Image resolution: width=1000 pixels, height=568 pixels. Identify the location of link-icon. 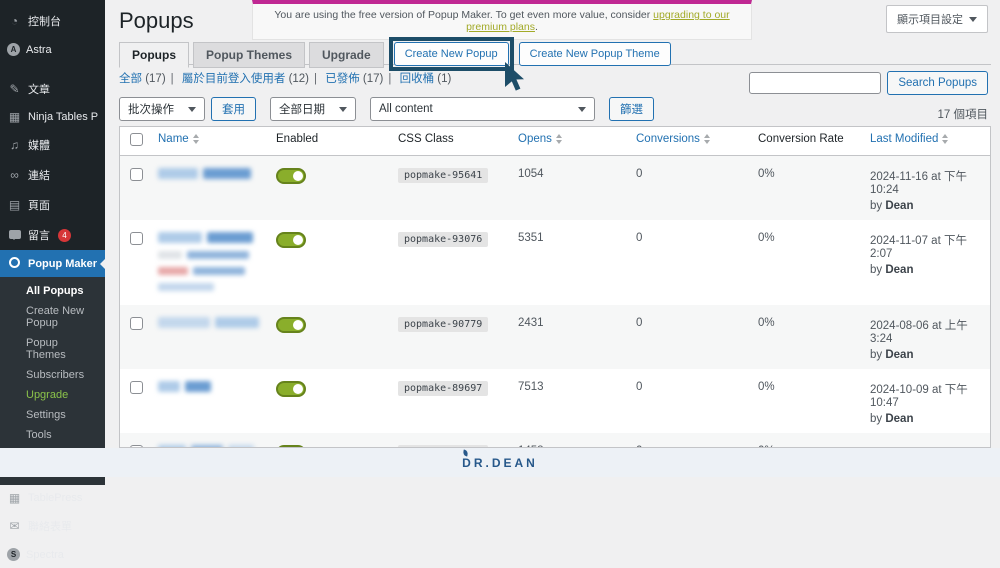
(14, 175).